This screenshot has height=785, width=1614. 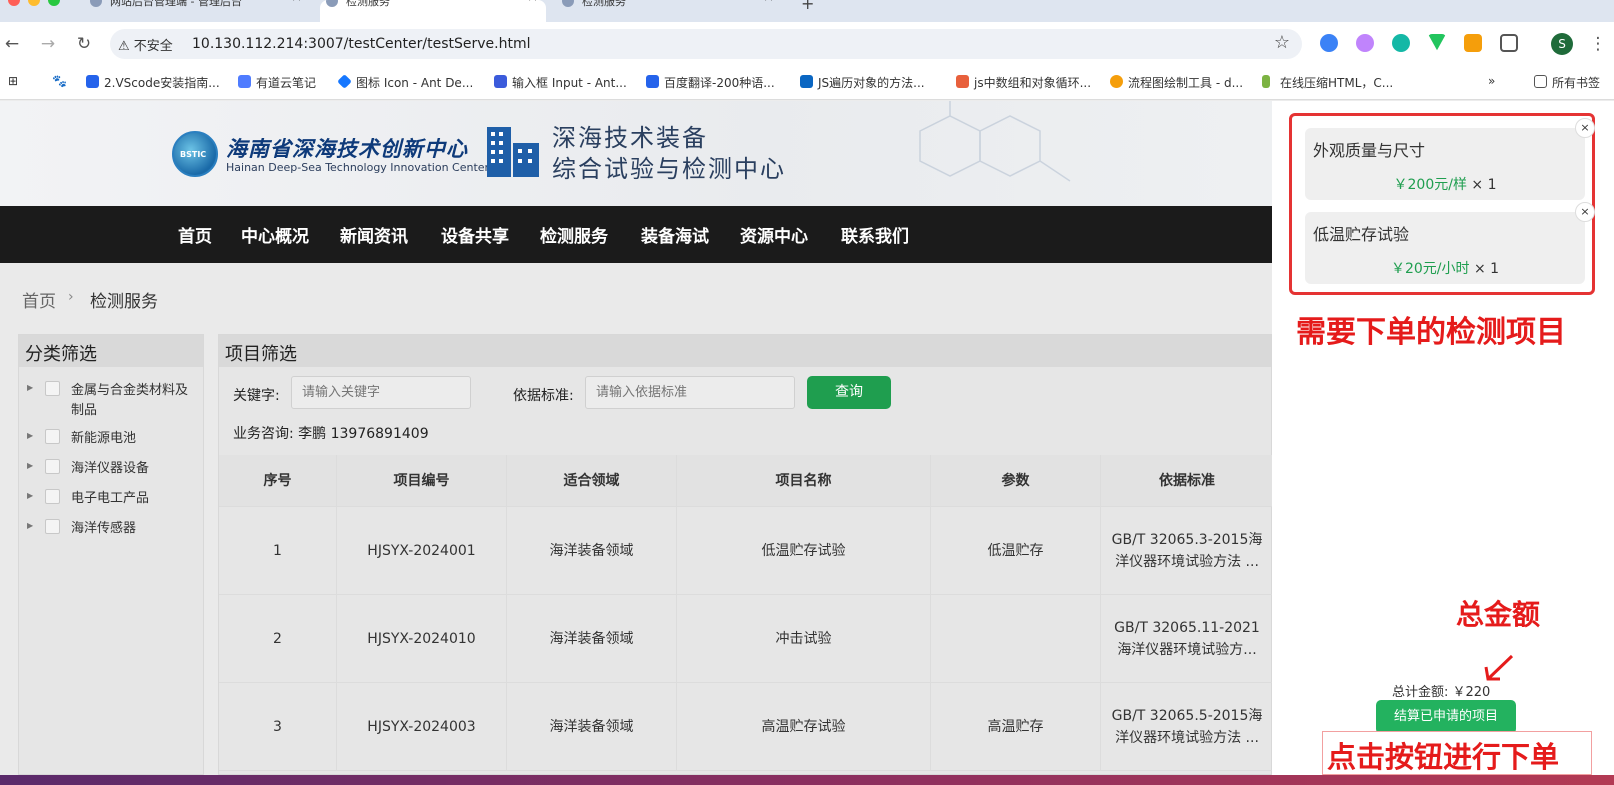 What do you see at coordinates (1016, 727) in the screenshot?
I see `cell-param: 高温贮存` at bounding box center [1016, 727].